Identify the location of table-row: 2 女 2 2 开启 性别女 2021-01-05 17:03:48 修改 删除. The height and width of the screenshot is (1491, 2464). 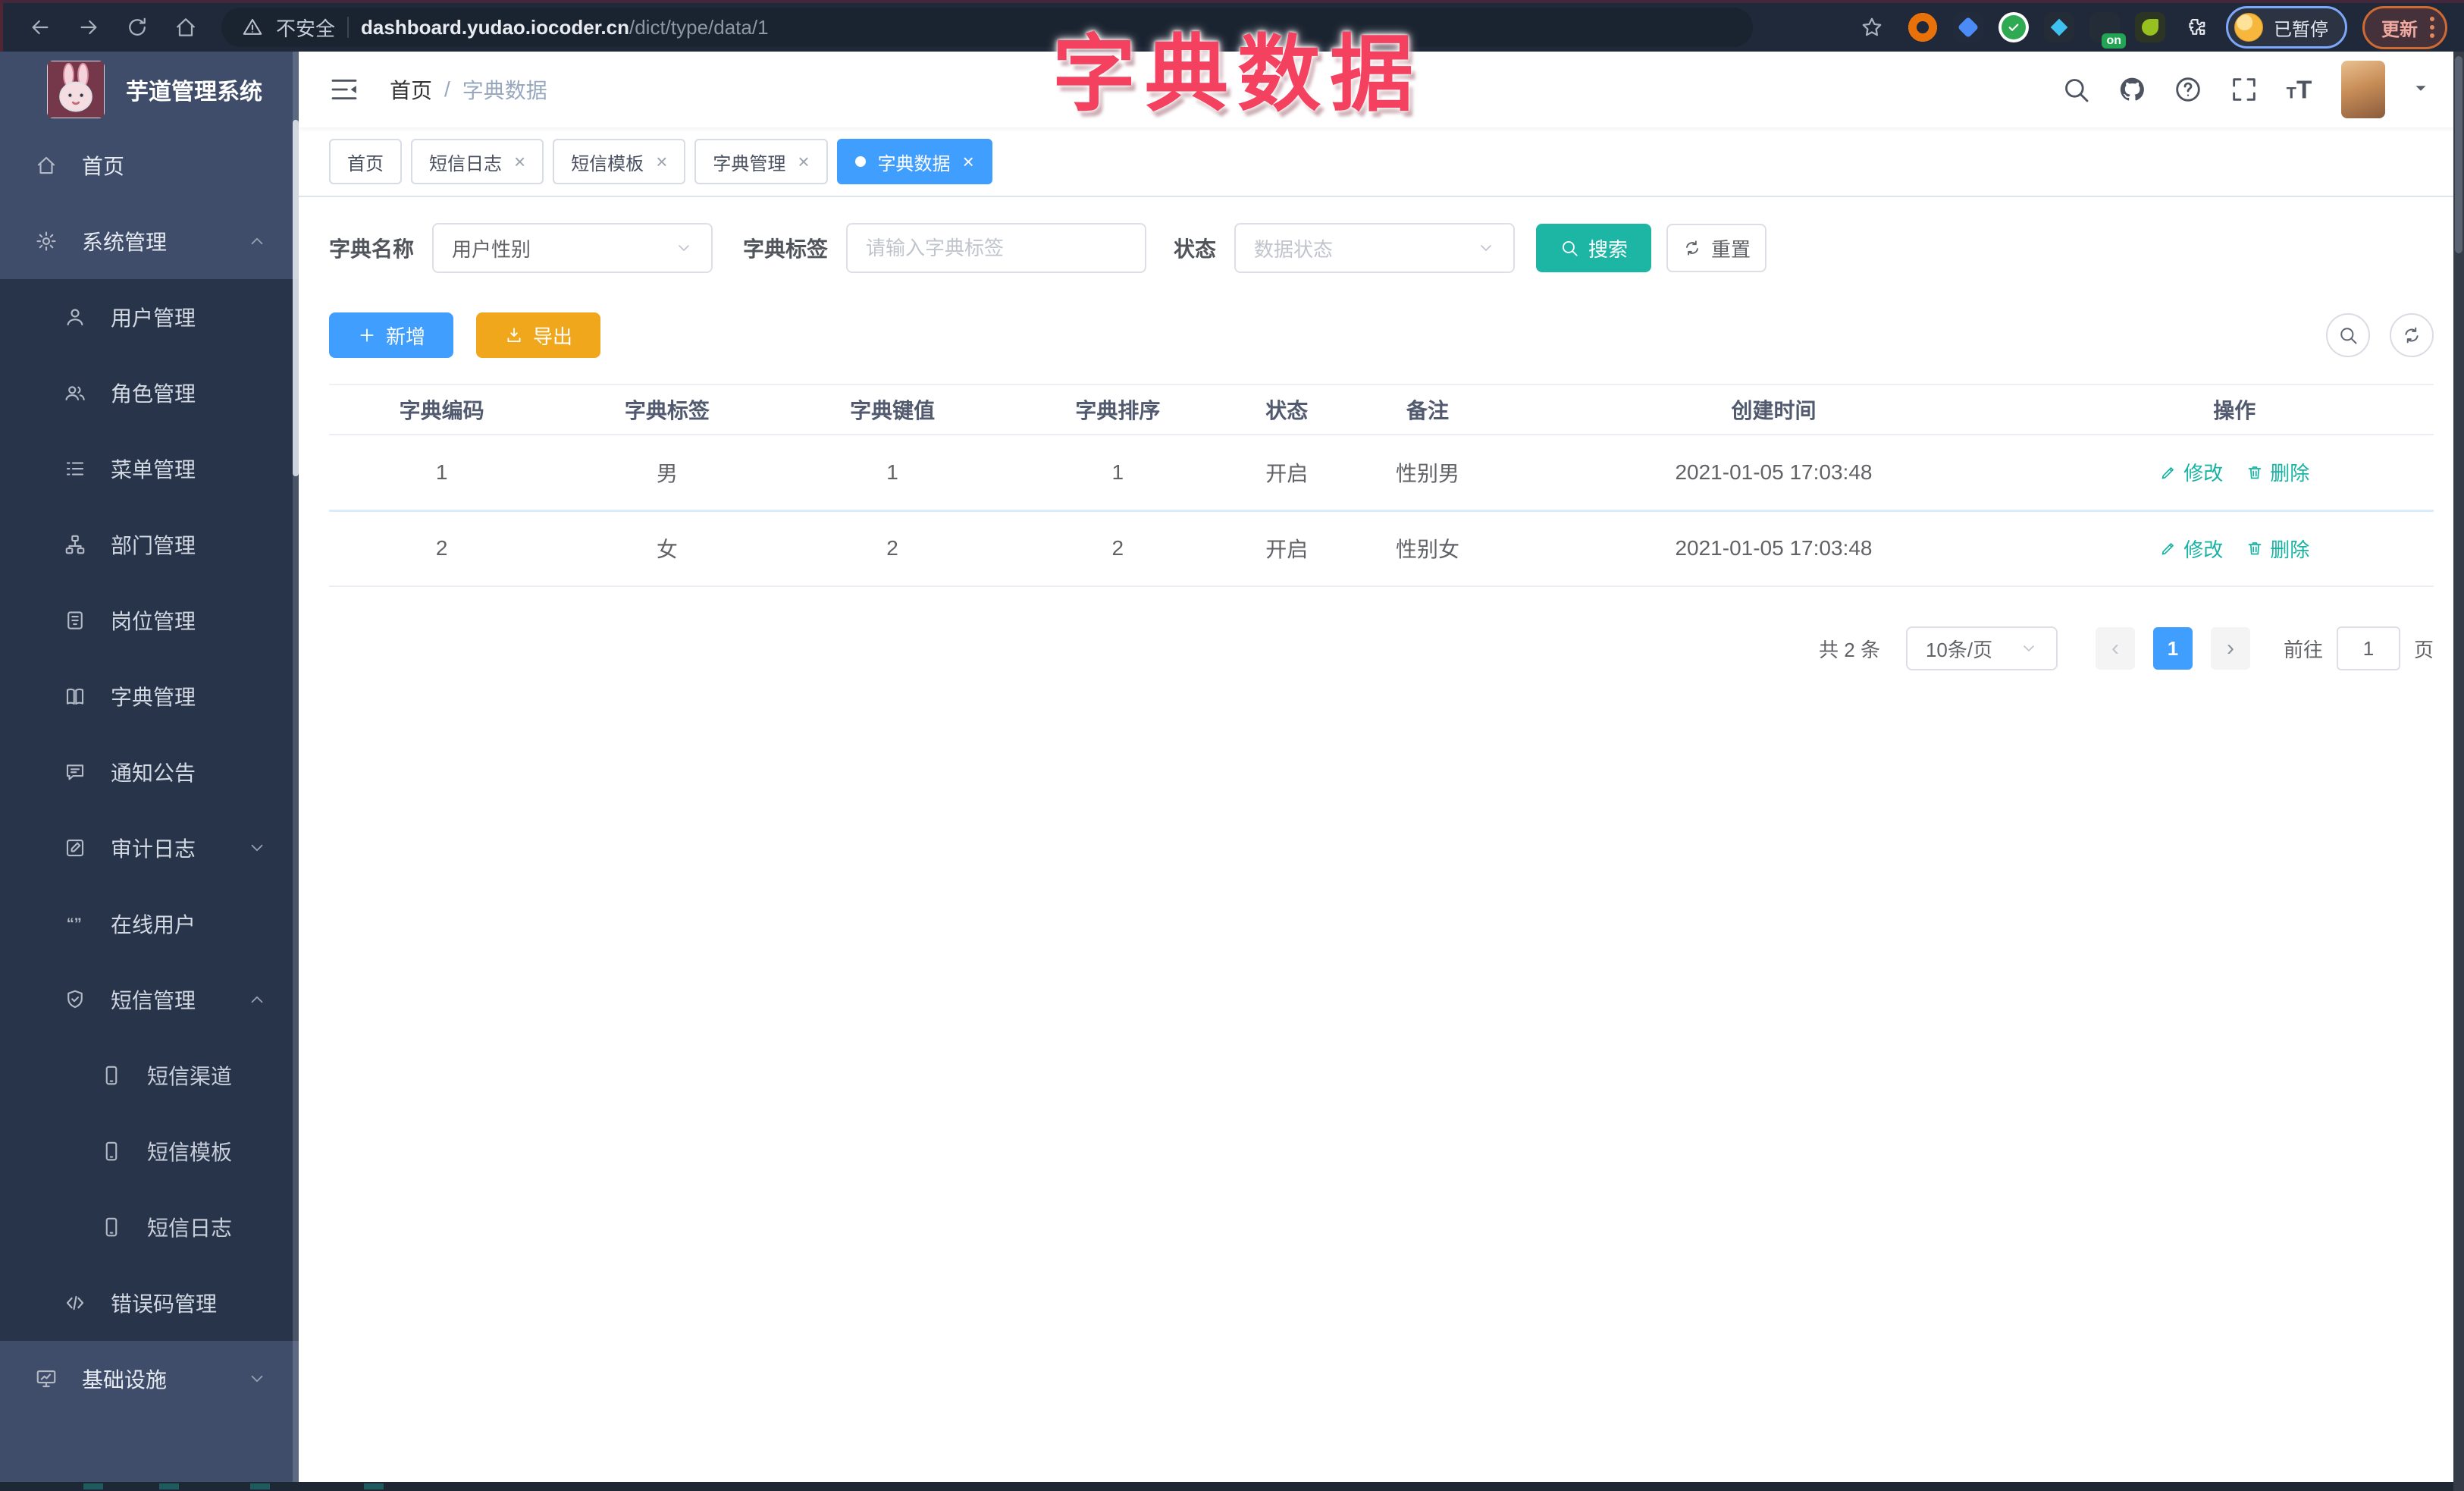
(1382, 548).